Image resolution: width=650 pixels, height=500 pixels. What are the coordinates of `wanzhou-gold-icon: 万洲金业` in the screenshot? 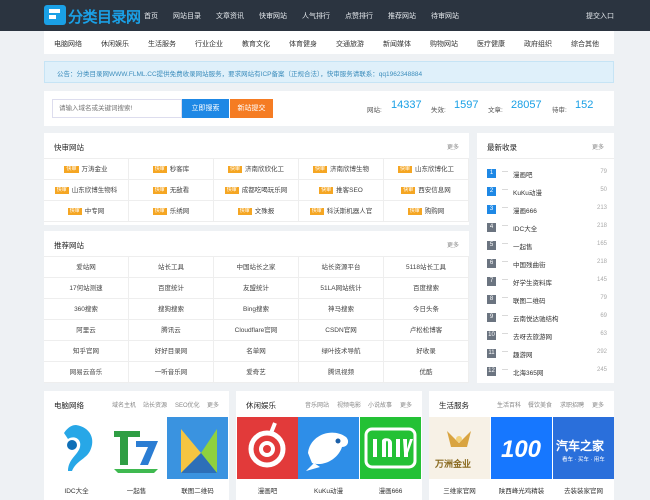 It's located at (459, 448).